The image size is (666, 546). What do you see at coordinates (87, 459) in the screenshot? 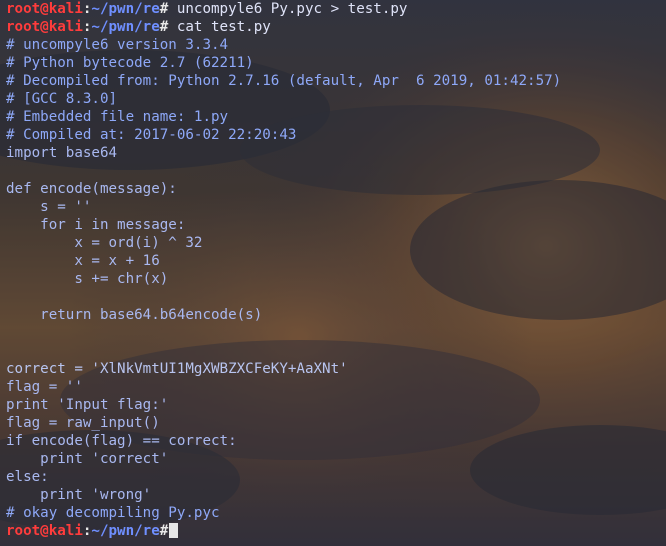
I see `output-line: print 'correct'` at bounding box center [87, 459].